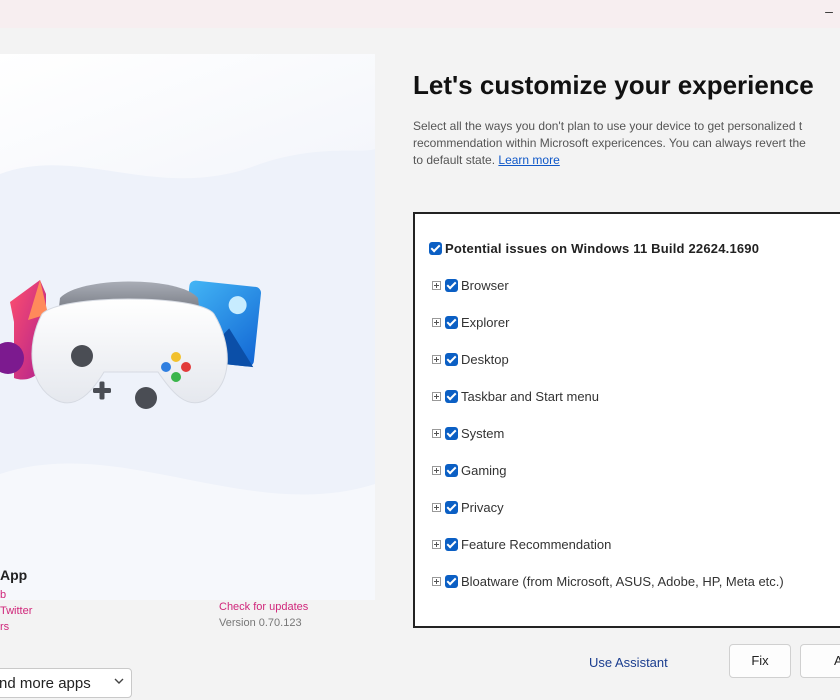 Image resolution: width=840 pixels, height=700 pixels. Describe the element at coordinates (119, 681) in the screenshot. I see `chevron-down-icon` at that location.